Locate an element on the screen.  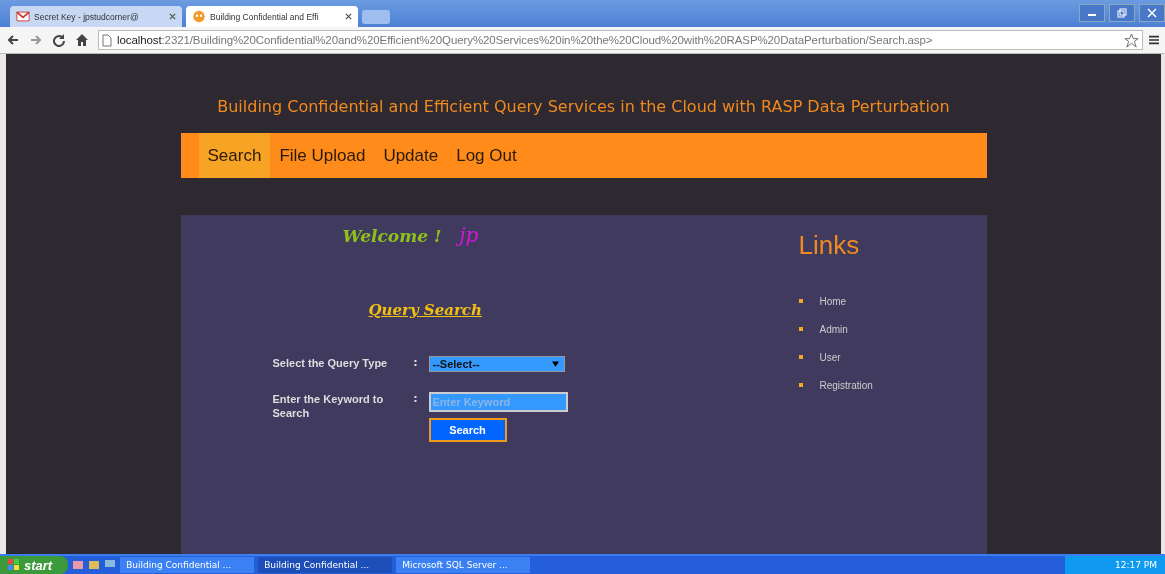
page-title: Building Confidential and Efficient Query Services in the Cloud with RASP Data Perturbation is located at coordinates (583, 107).